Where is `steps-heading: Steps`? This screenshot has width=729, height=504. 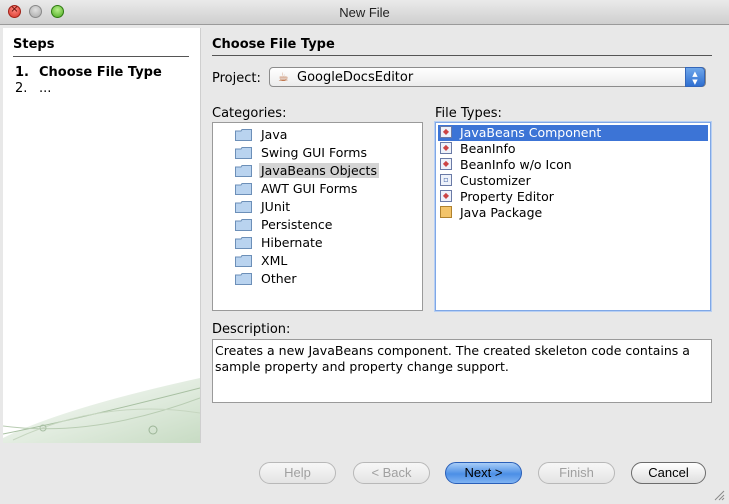
steps-heading: Steps is located at coordinates (101, 47).